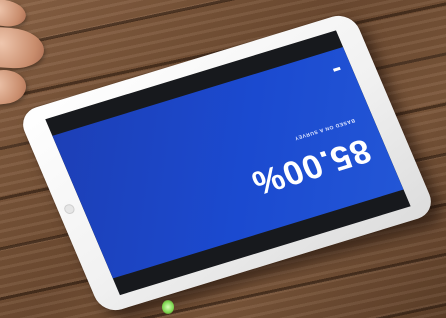 This screenshot has width=446, height=318. Describe the element at coordinates (168, 307) in the screenshot. I see `green-light` at that location.